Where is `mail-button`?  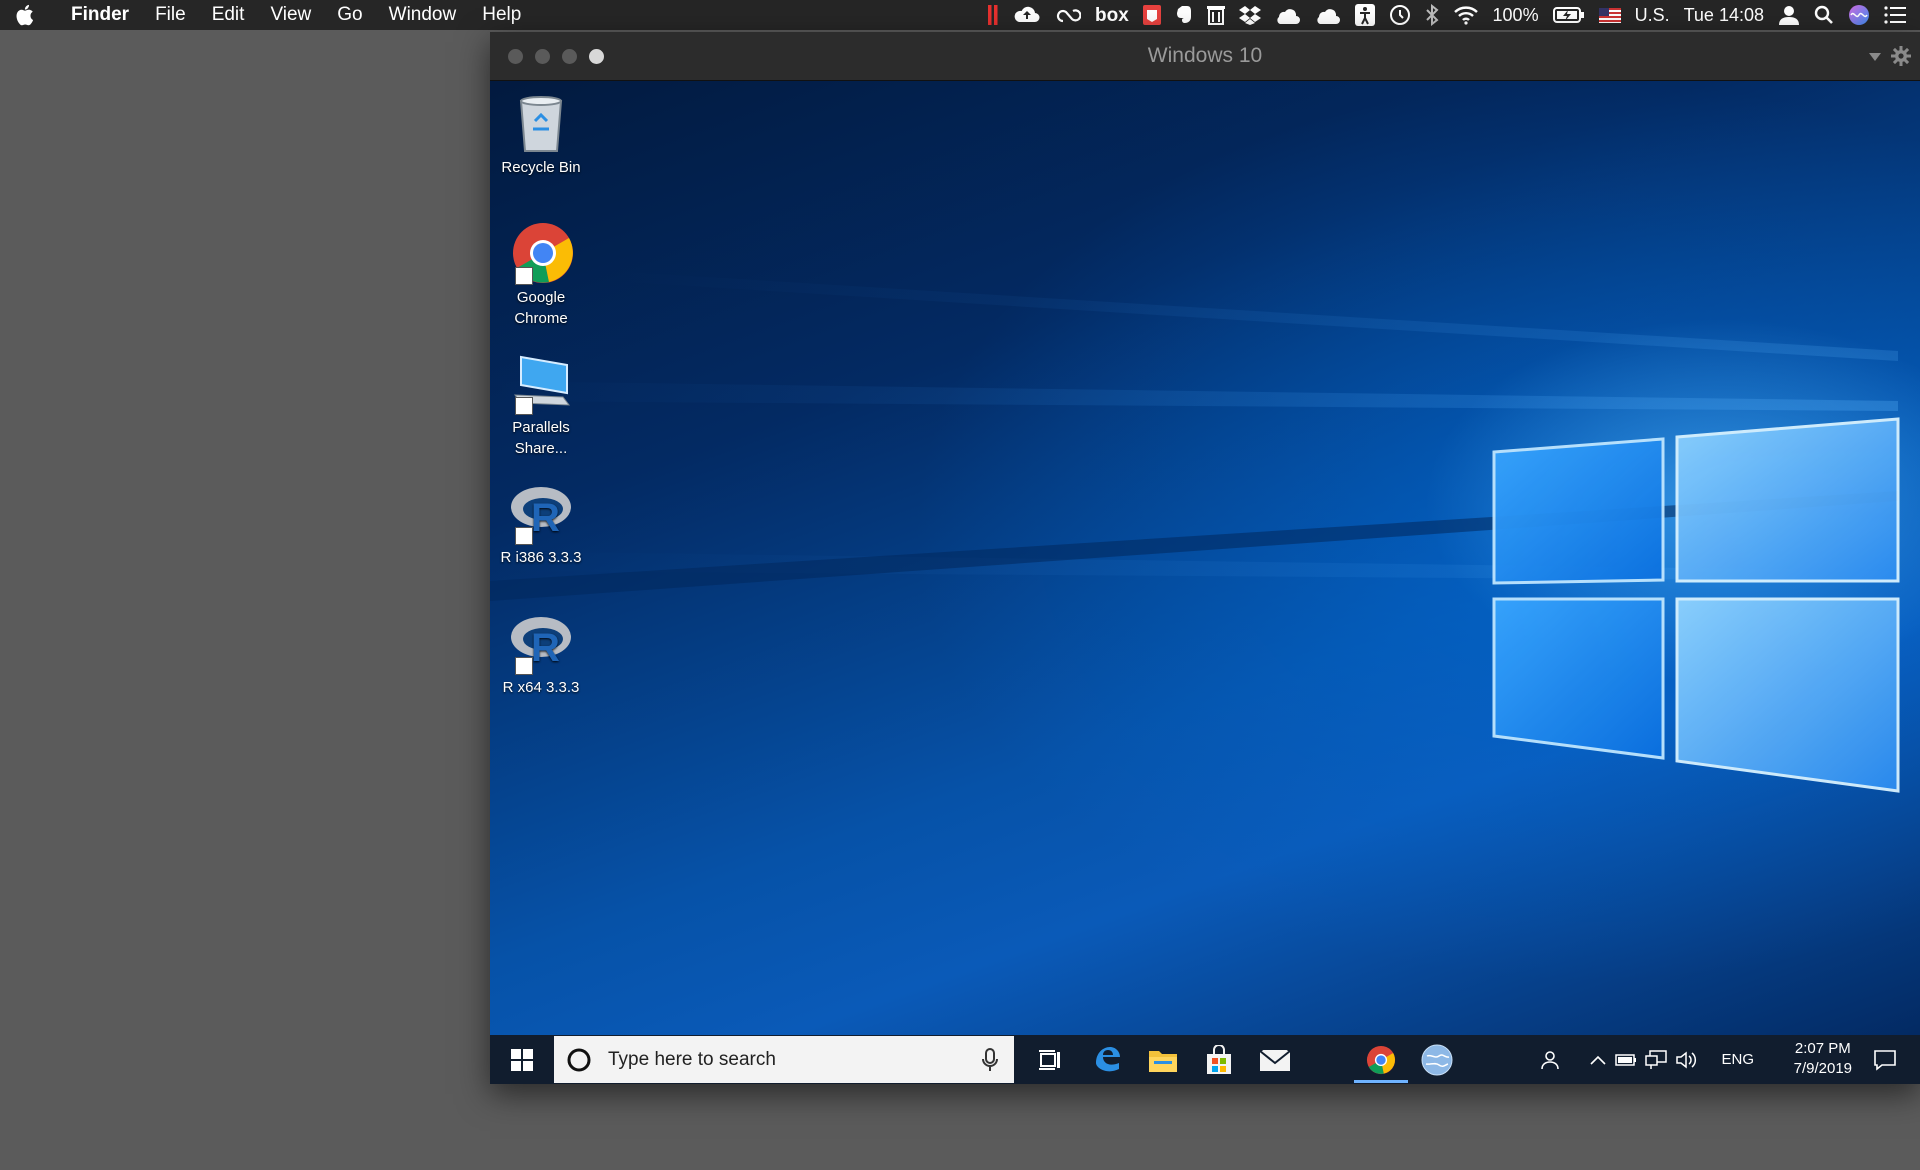
mail-button is located at coordinates (1275, 1059).